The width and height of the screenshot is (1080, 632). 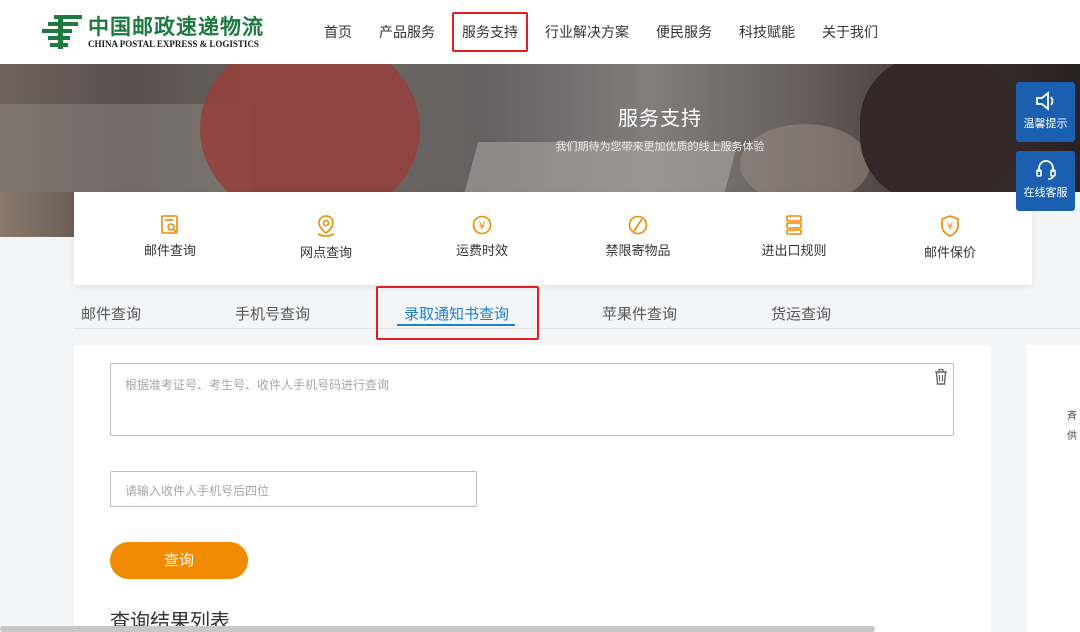 I want to click on nav-technology: 科技赋能, so click(x=767, y=32).